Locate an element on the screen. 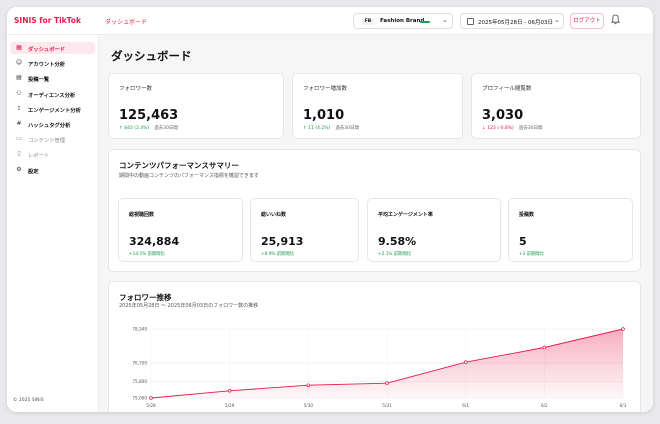 This screenshot has width=660, height=424. stat-change: ↑ 11 (4.2%) 過去30日間 is located at coordinates (331, 128).